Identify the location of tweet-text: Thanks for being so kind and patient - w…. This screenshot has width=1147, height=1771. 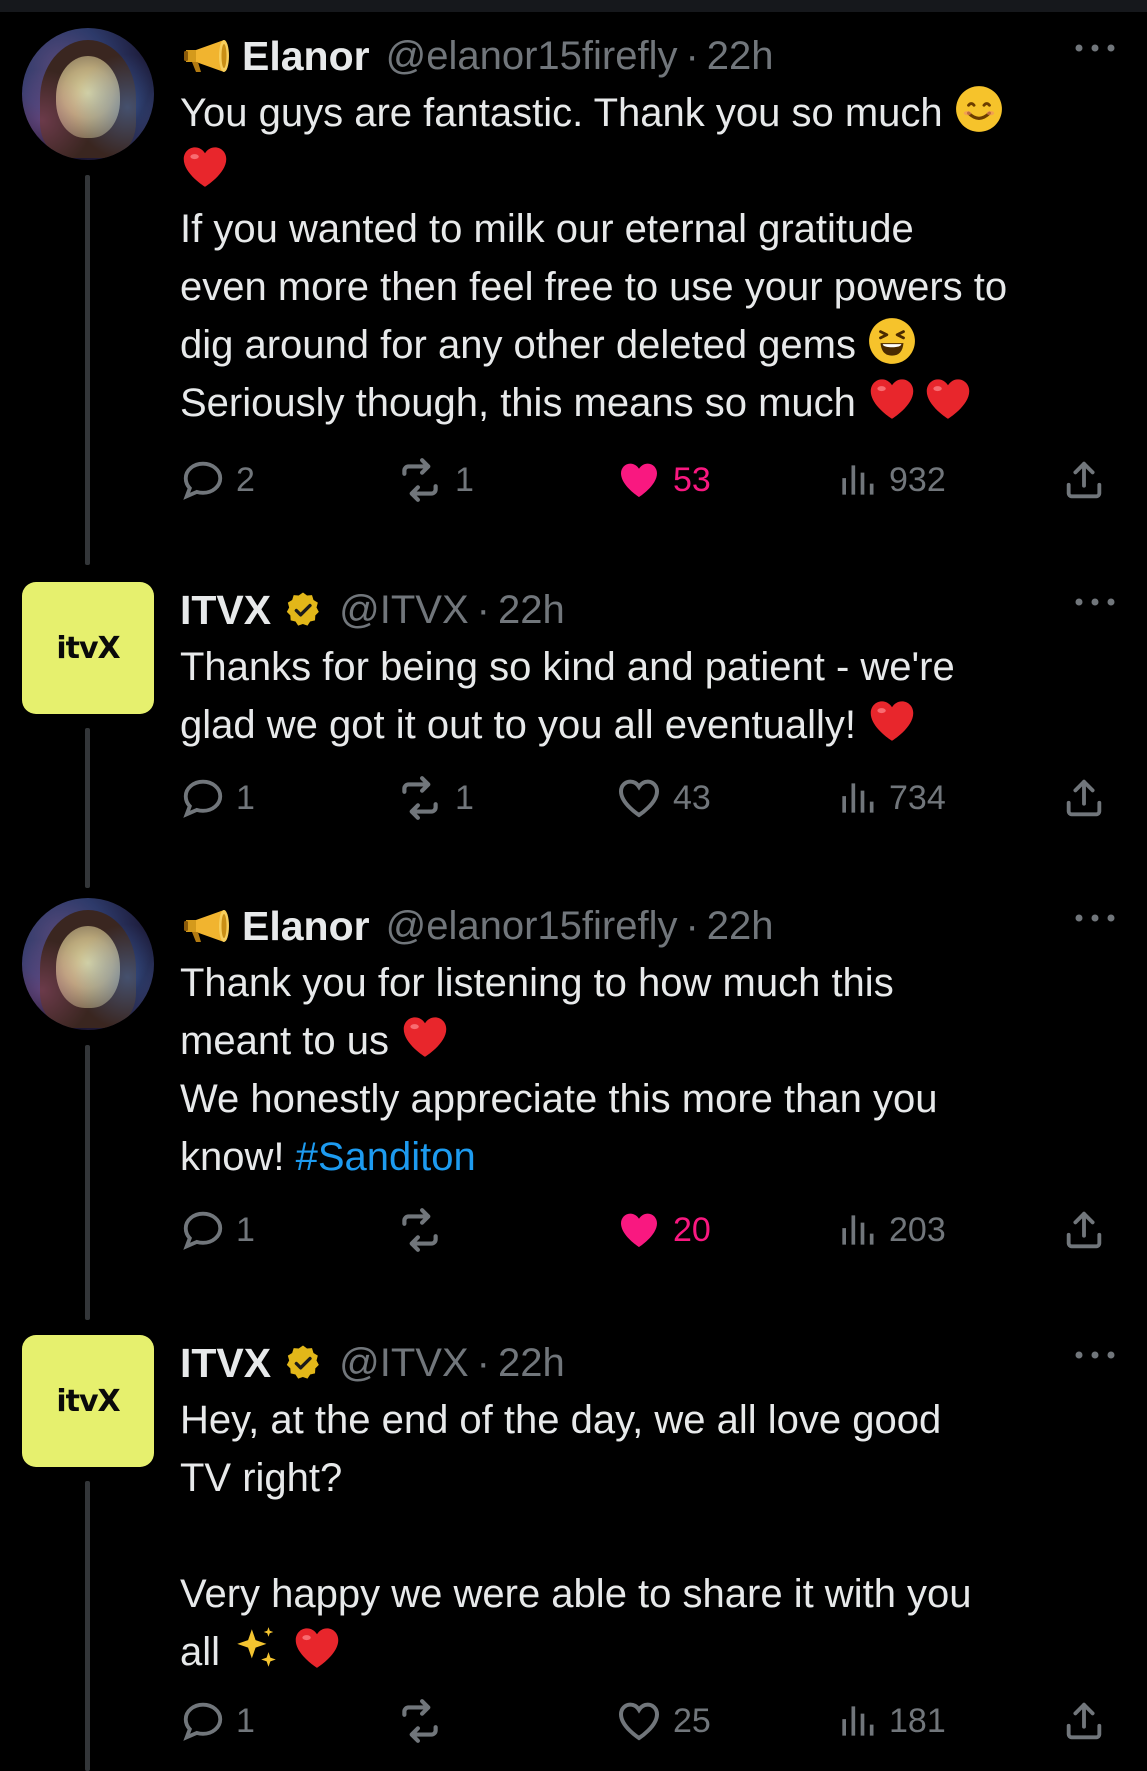
(648, 696).